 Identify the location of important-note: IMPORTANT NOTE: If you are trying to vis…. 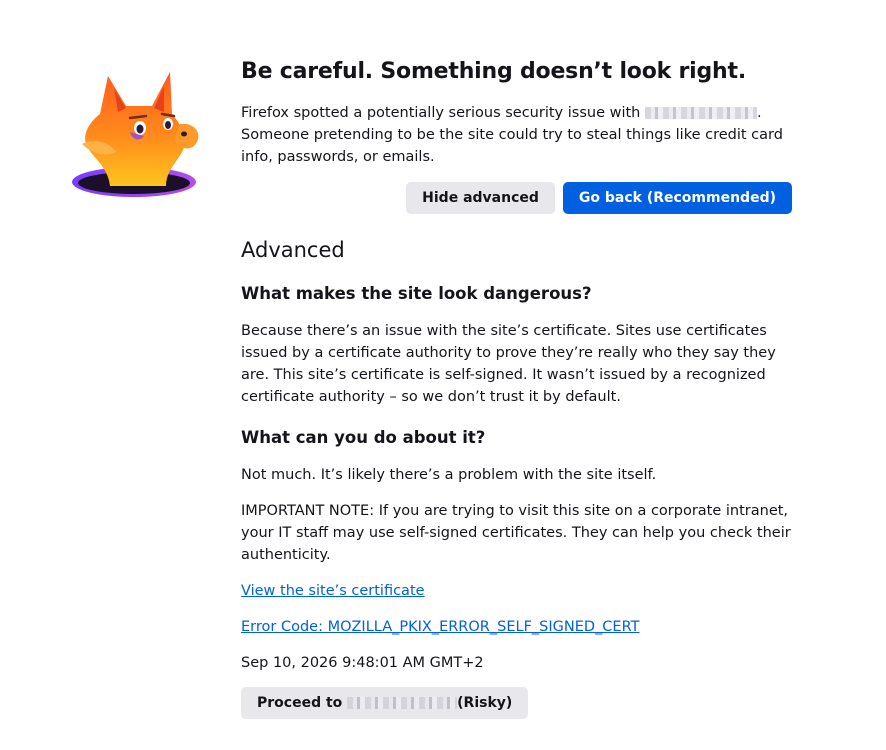
(516, 533).